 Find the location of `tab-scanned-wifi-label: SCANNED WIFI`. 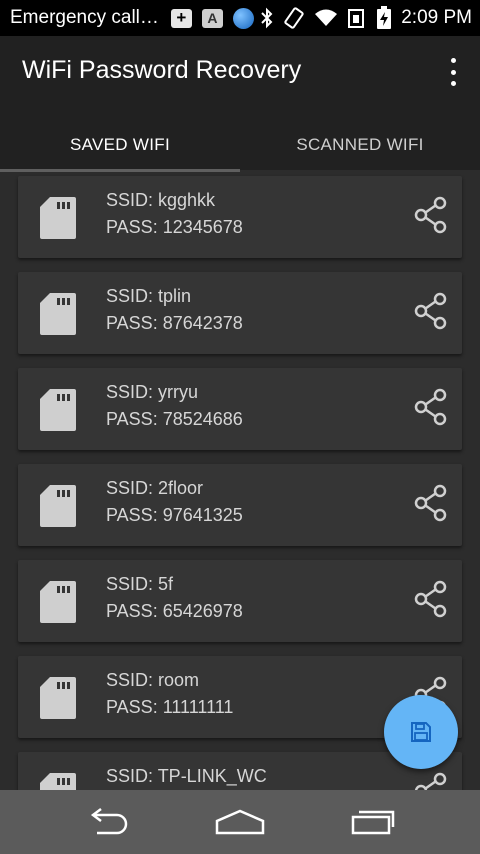

tab-scanned-wifi-label: SCANNED WIFI is located at coordinates (360, 144).